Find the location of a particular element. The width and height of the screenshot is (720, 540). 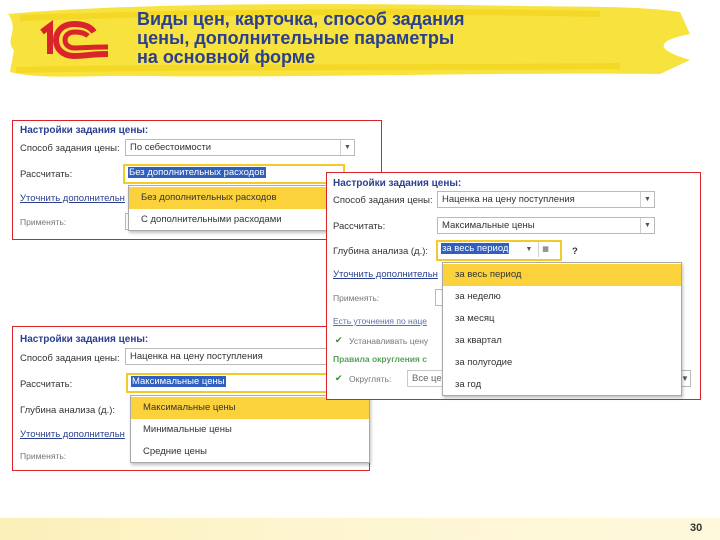

round-value: Все це is located at coordinates (427, 378).